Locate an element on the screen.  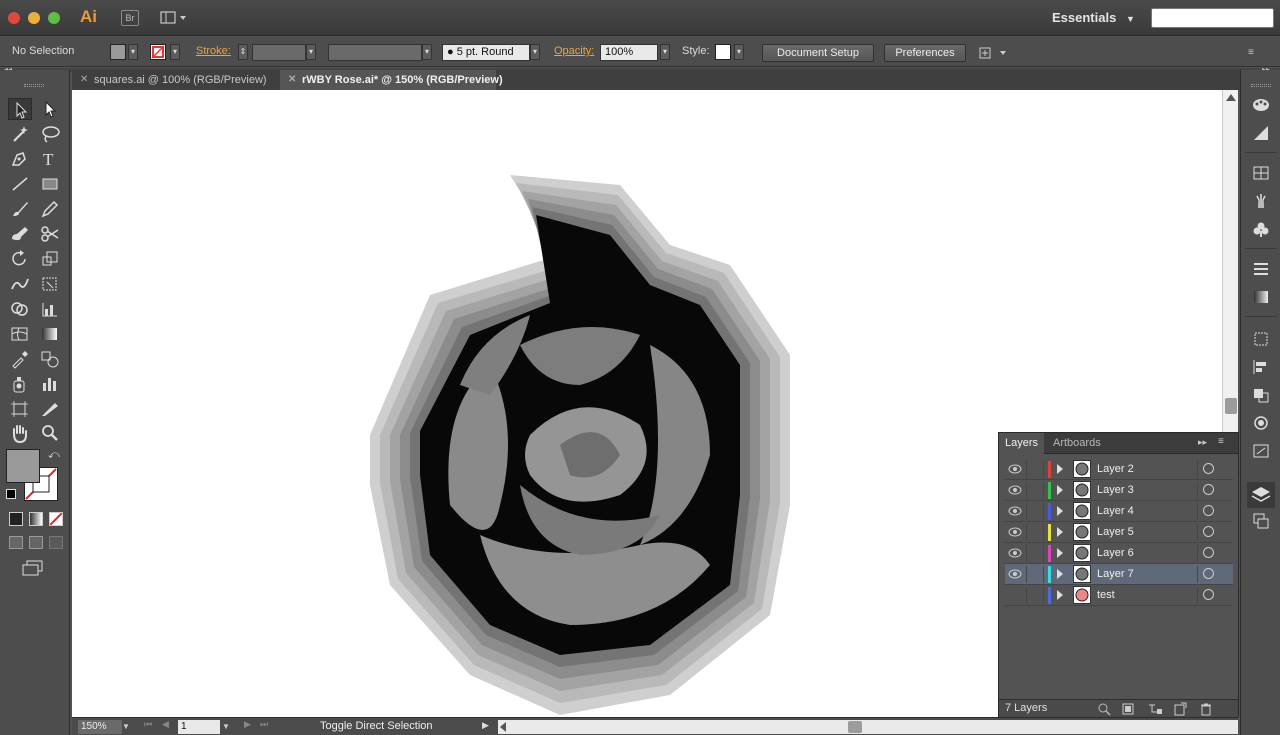
graphic-styles-panel-button is located at coordinates (1261, 451).